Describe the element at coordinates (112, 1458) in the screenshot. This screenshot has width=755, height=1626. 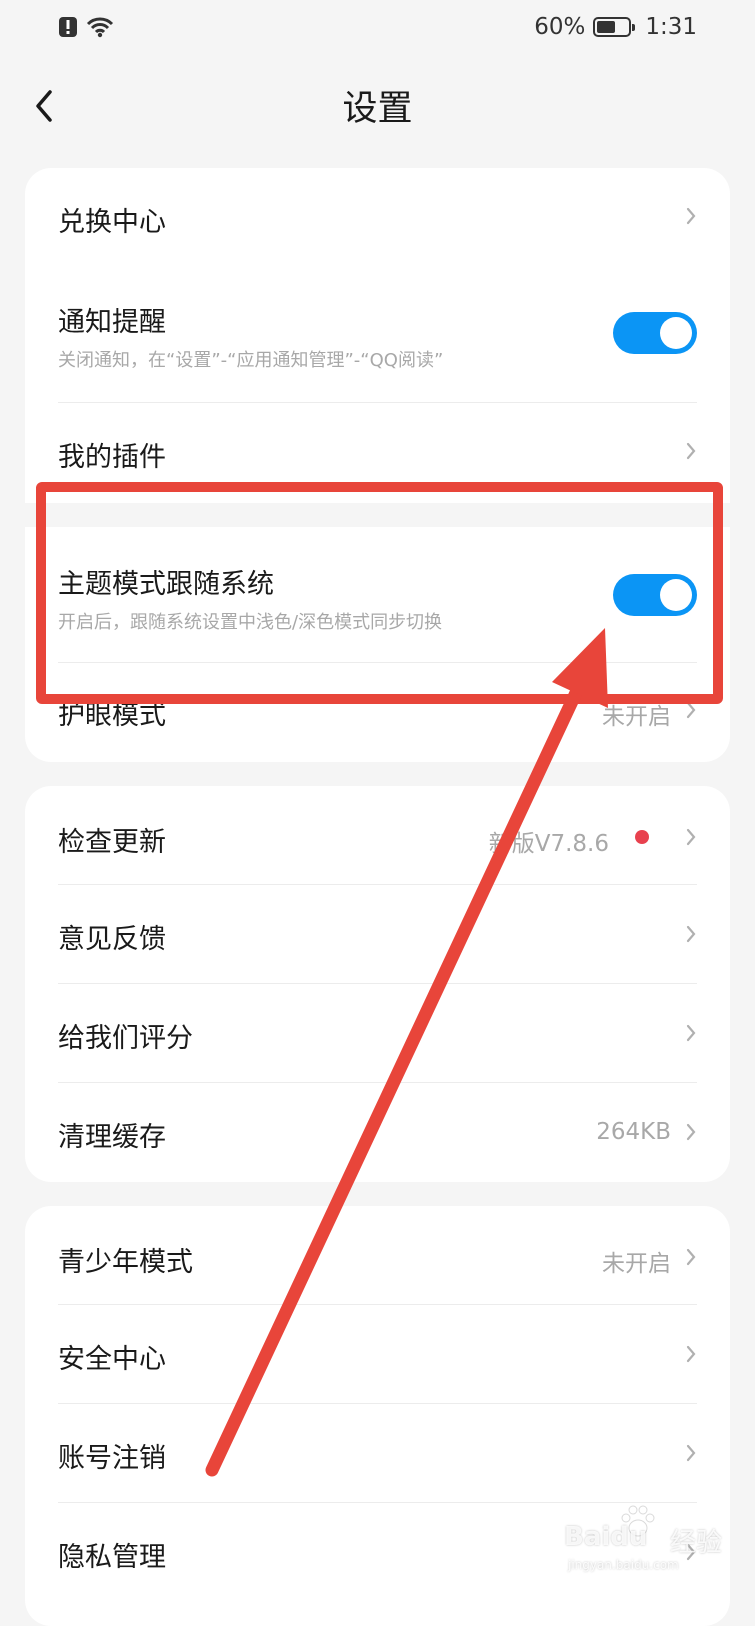
I see `row-label: 账号注销` at that location.